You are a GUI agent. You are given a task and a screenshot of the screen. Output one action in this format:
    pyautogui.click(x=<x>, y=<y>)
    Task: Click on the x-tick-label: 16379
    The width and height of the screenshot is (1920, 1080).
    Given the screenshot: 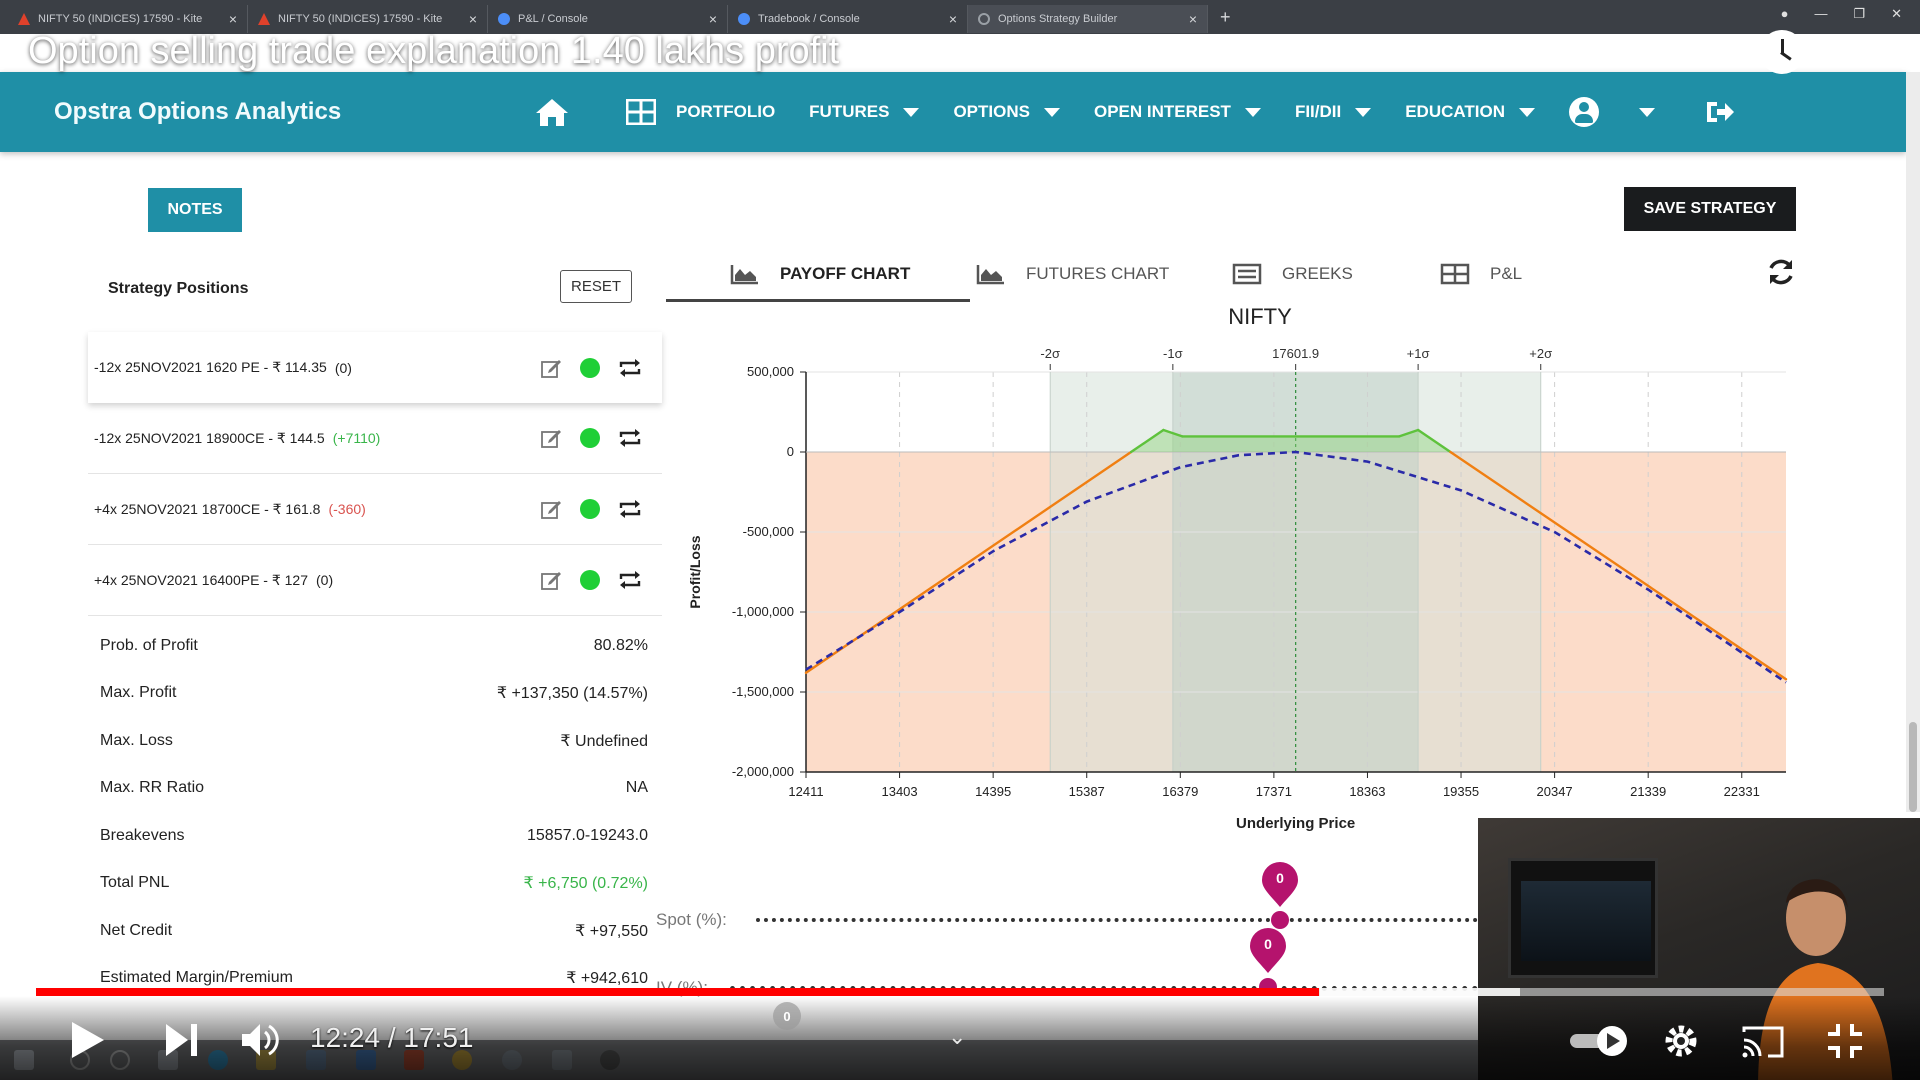 What is the action you would take?
    pyautogui.click(x=1180, y=791)
    